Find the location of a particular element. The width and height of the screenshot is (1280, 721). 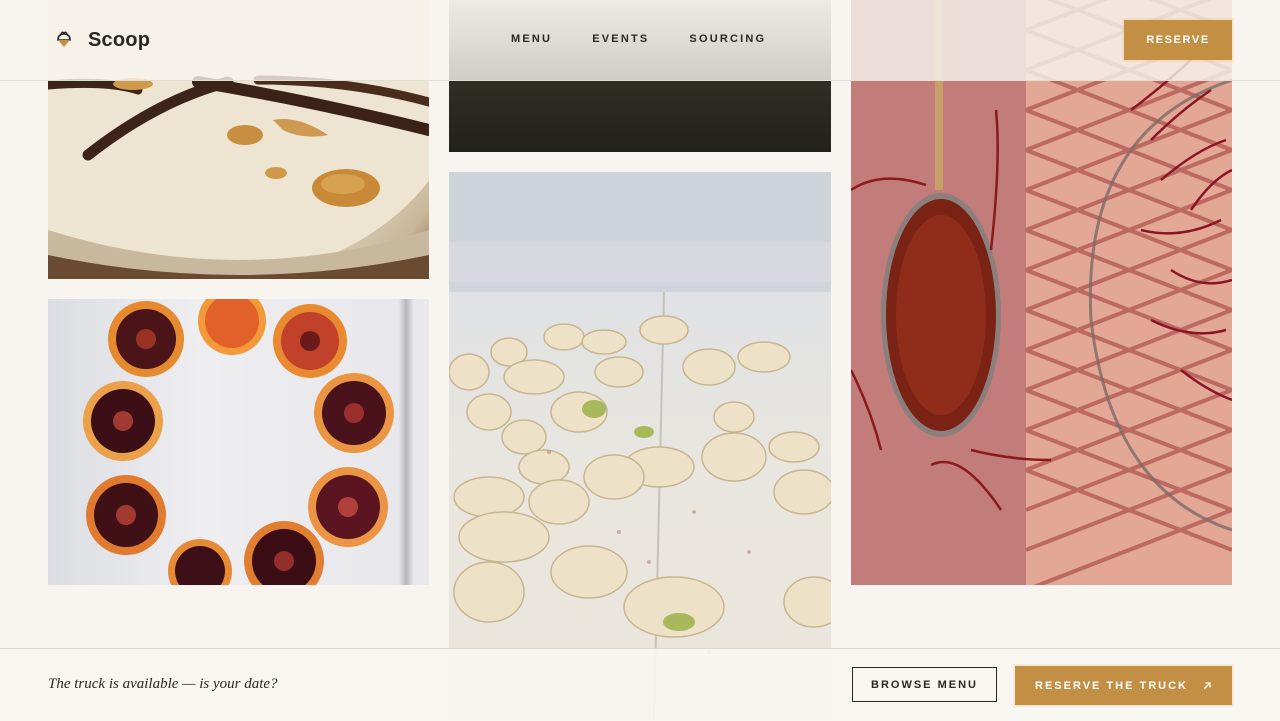

arrow-up-right-icon is located at coordinates (1207, 685).